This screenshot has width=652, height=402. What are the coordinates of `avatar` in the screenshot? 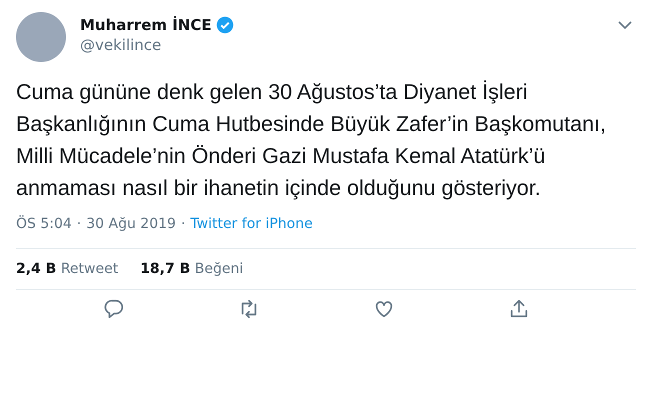 It's located at (41, 37).